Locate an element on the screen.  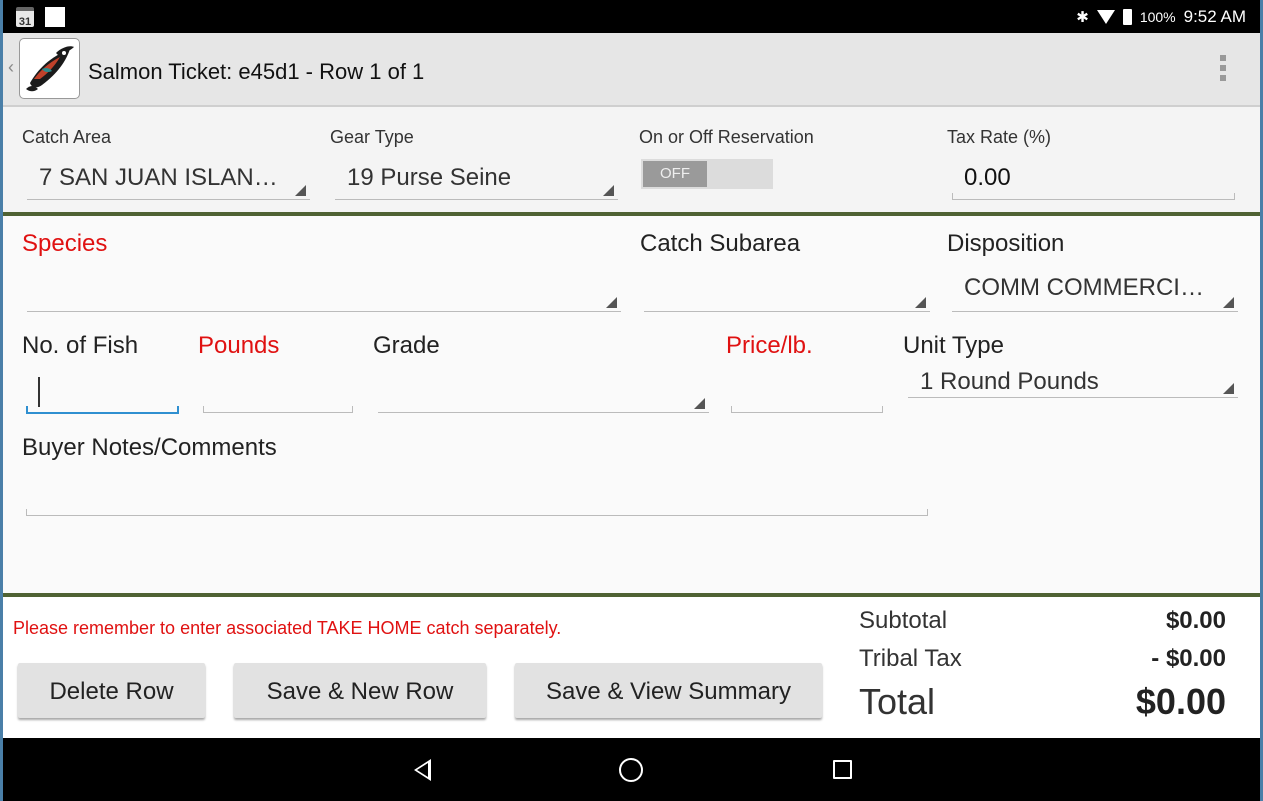
buyer-notes-label: Buyer Notes/Comments is located at coordinates (149, 447).